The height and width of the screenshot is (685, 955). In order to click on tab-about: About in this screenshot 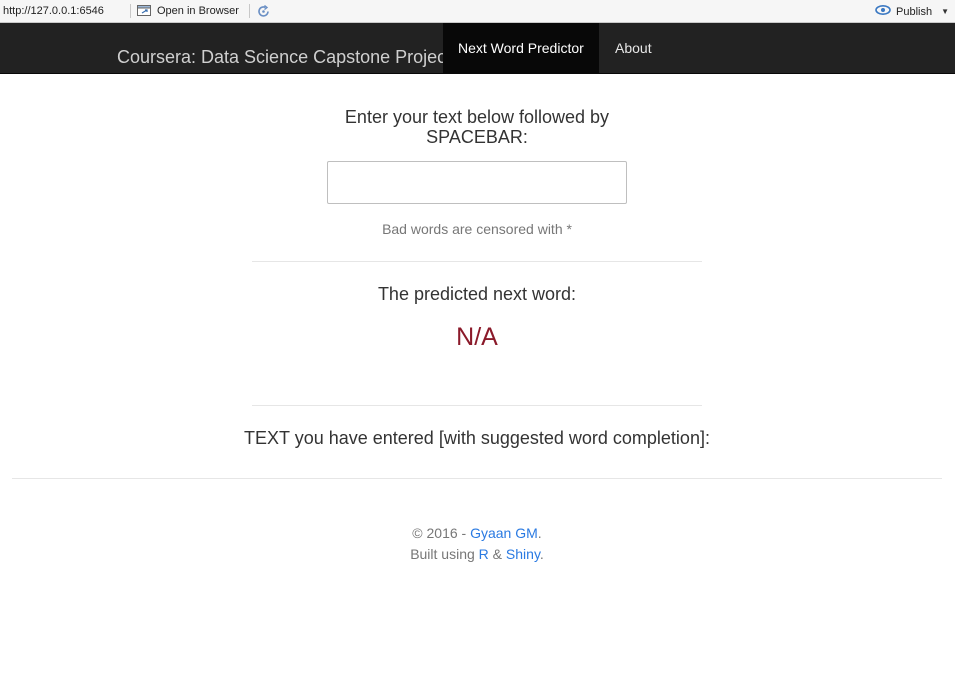, I will do `click(633, 48)`.